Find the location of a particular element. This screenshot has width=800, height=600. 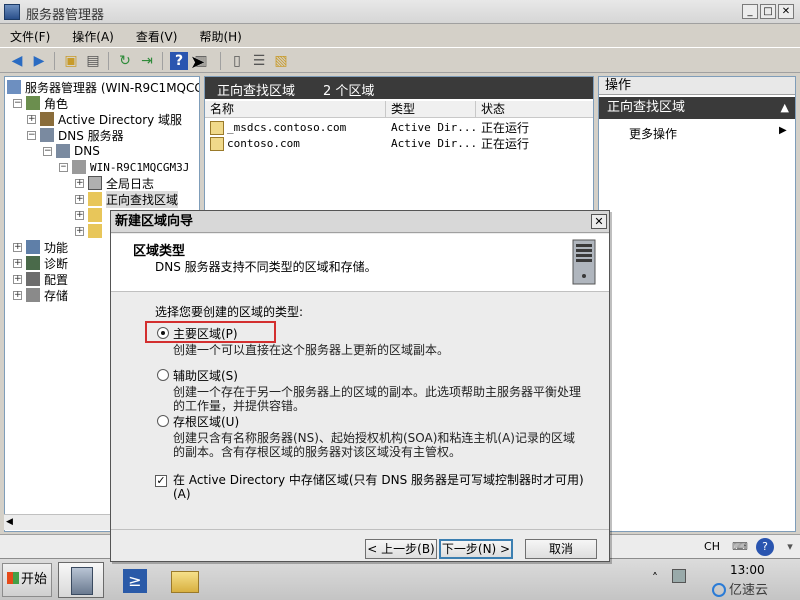

features-icon is located at coordinates (33, 247).